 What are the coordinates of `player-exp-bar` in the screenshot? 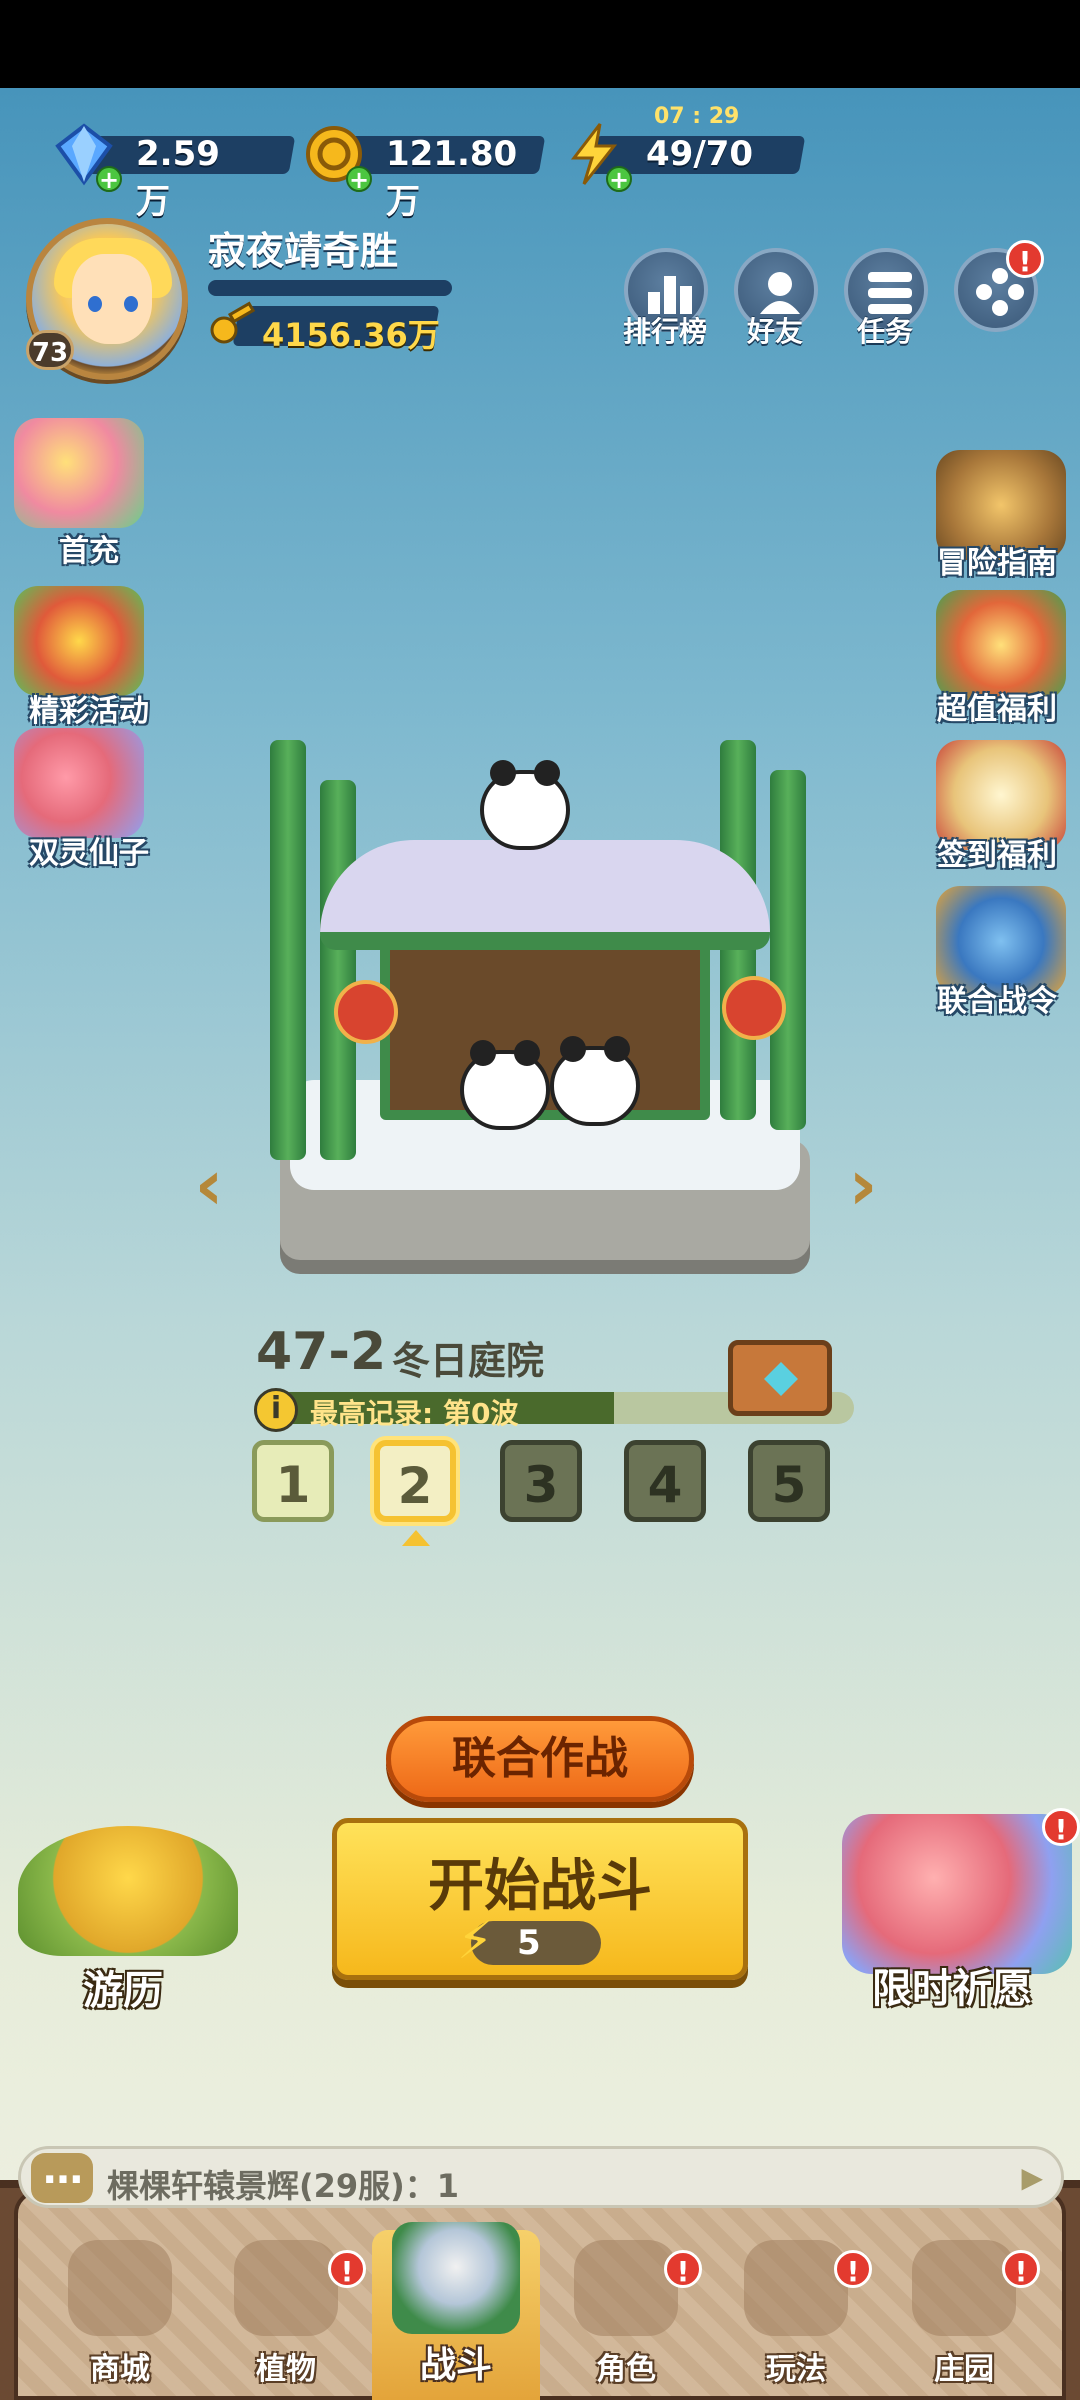 It's located at (330, 288).